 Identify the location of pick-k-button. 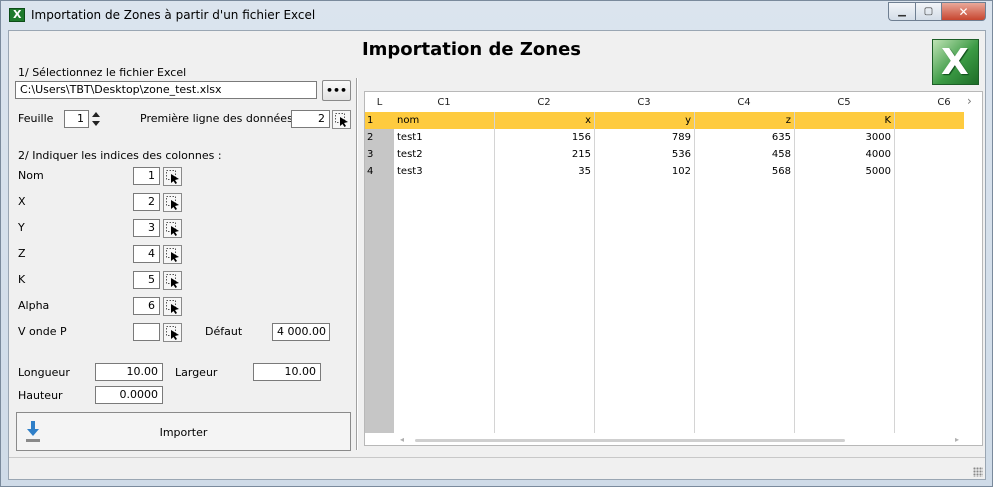
(172, 280).